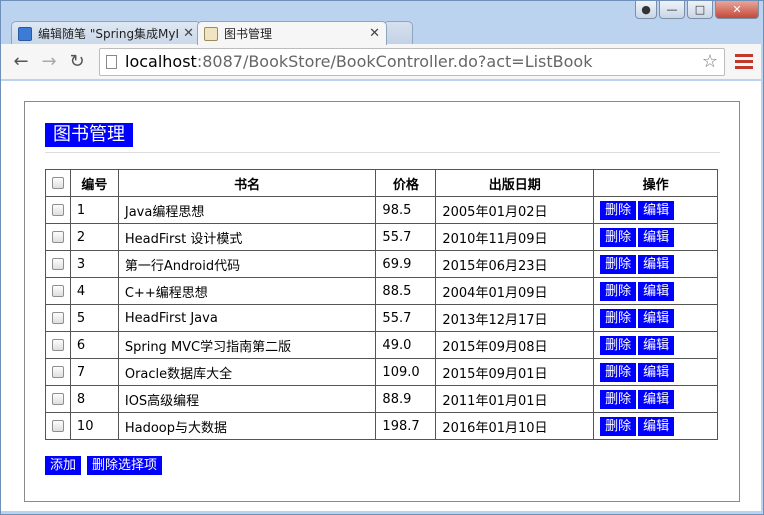 This screenshot has width=764, height=515. I want to click on user-icon: ●, so click(646, 10).